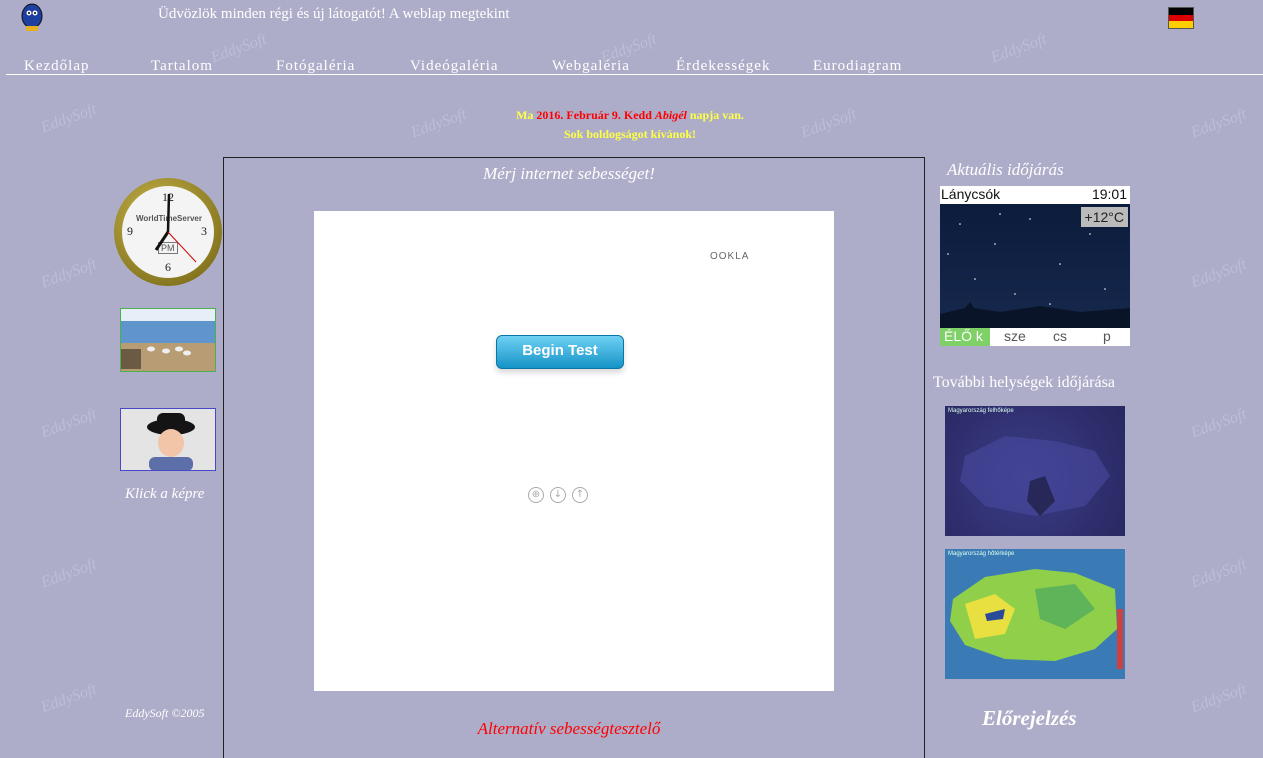  I want to click on greeting-suffix: napja van., so click(716, 115).